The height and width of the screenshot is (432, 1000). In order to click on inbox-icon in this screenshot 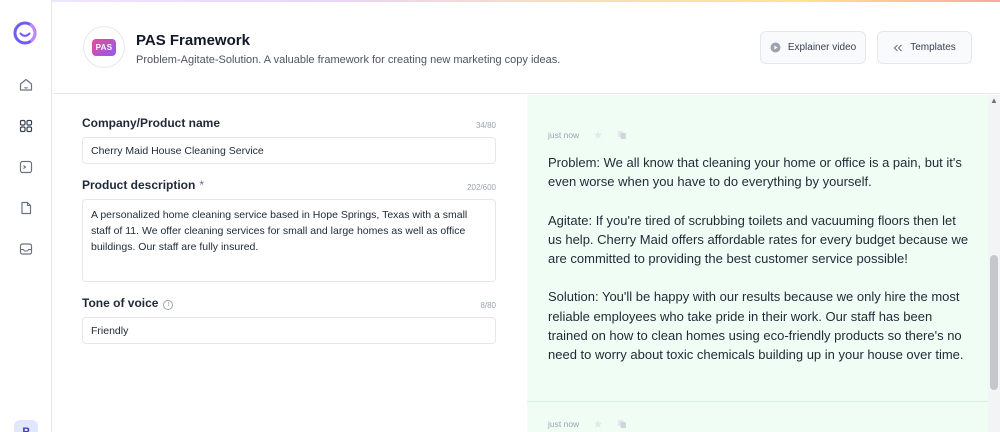, I will do `click(26, 249)`.